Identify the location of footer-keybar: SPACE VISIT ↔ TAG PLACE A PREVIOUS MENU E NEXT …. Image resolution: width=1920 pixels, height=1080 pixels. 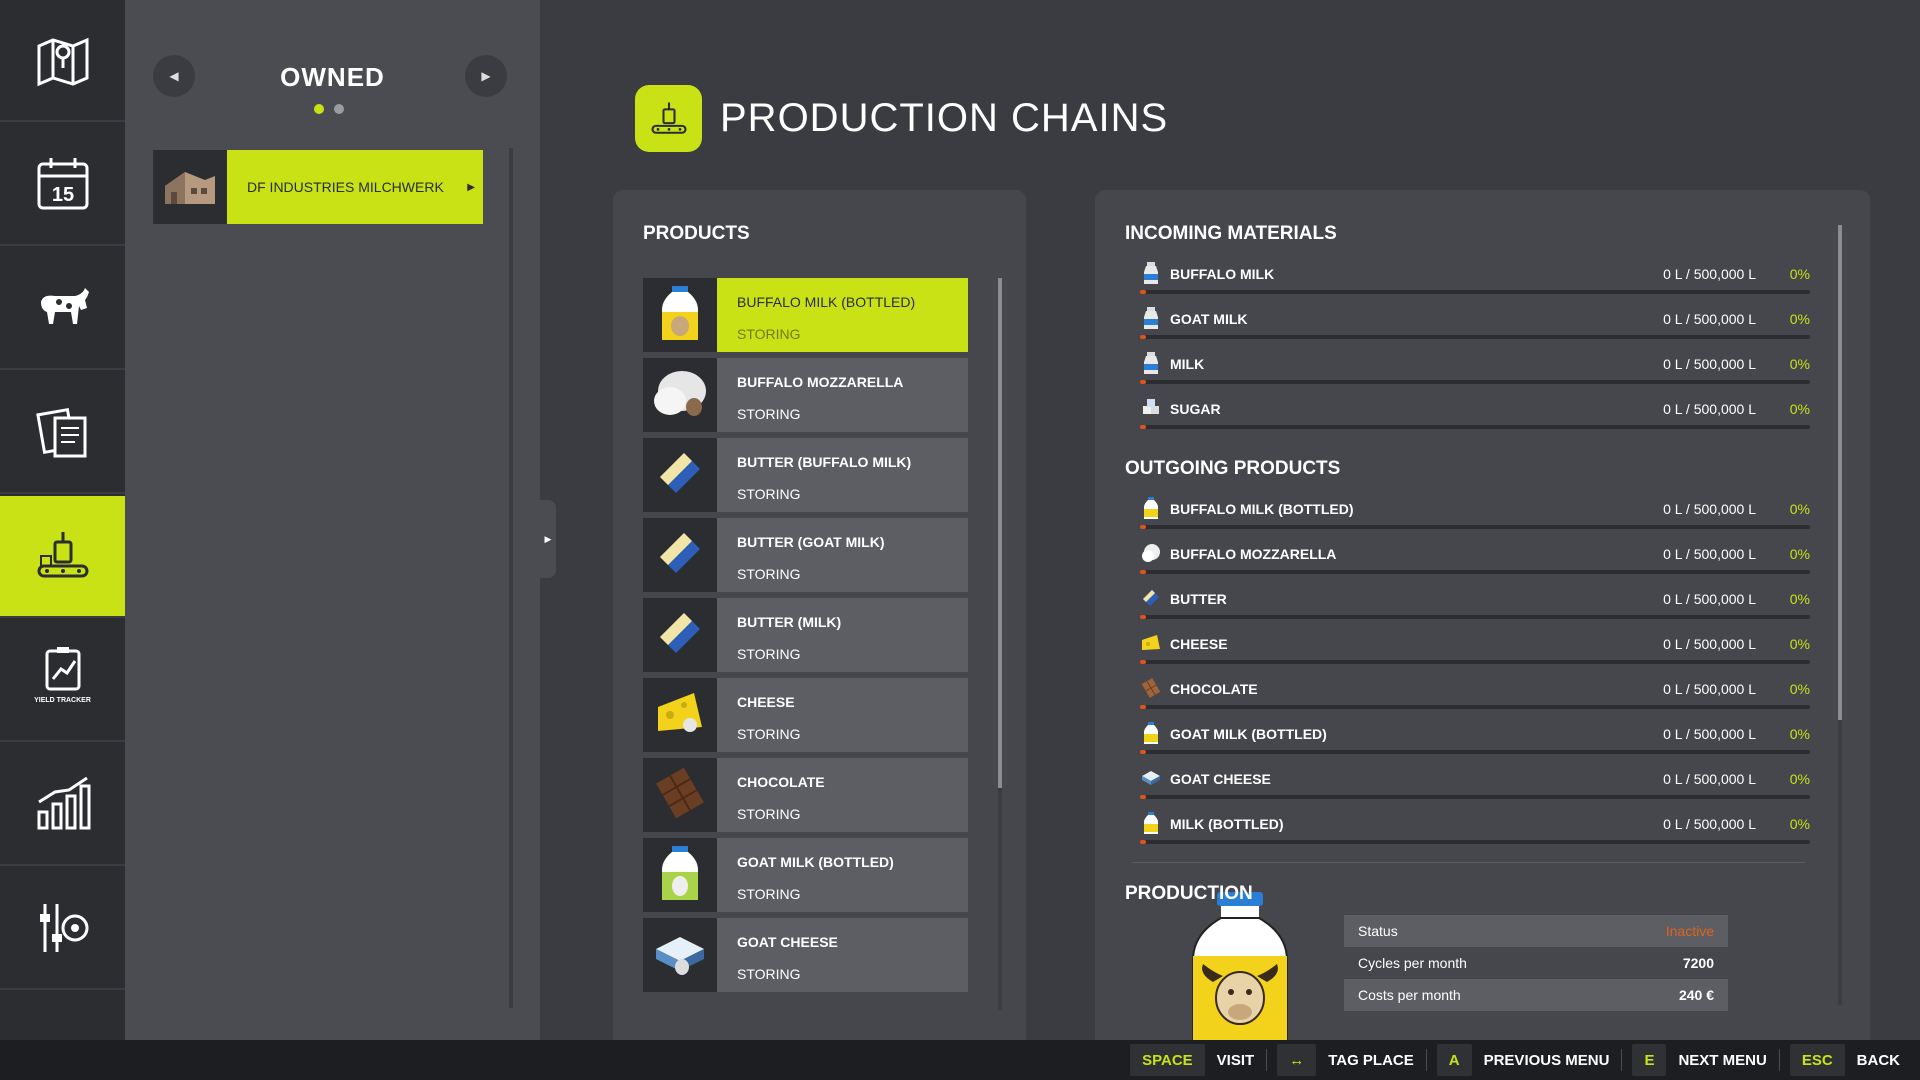
(960, 1060).